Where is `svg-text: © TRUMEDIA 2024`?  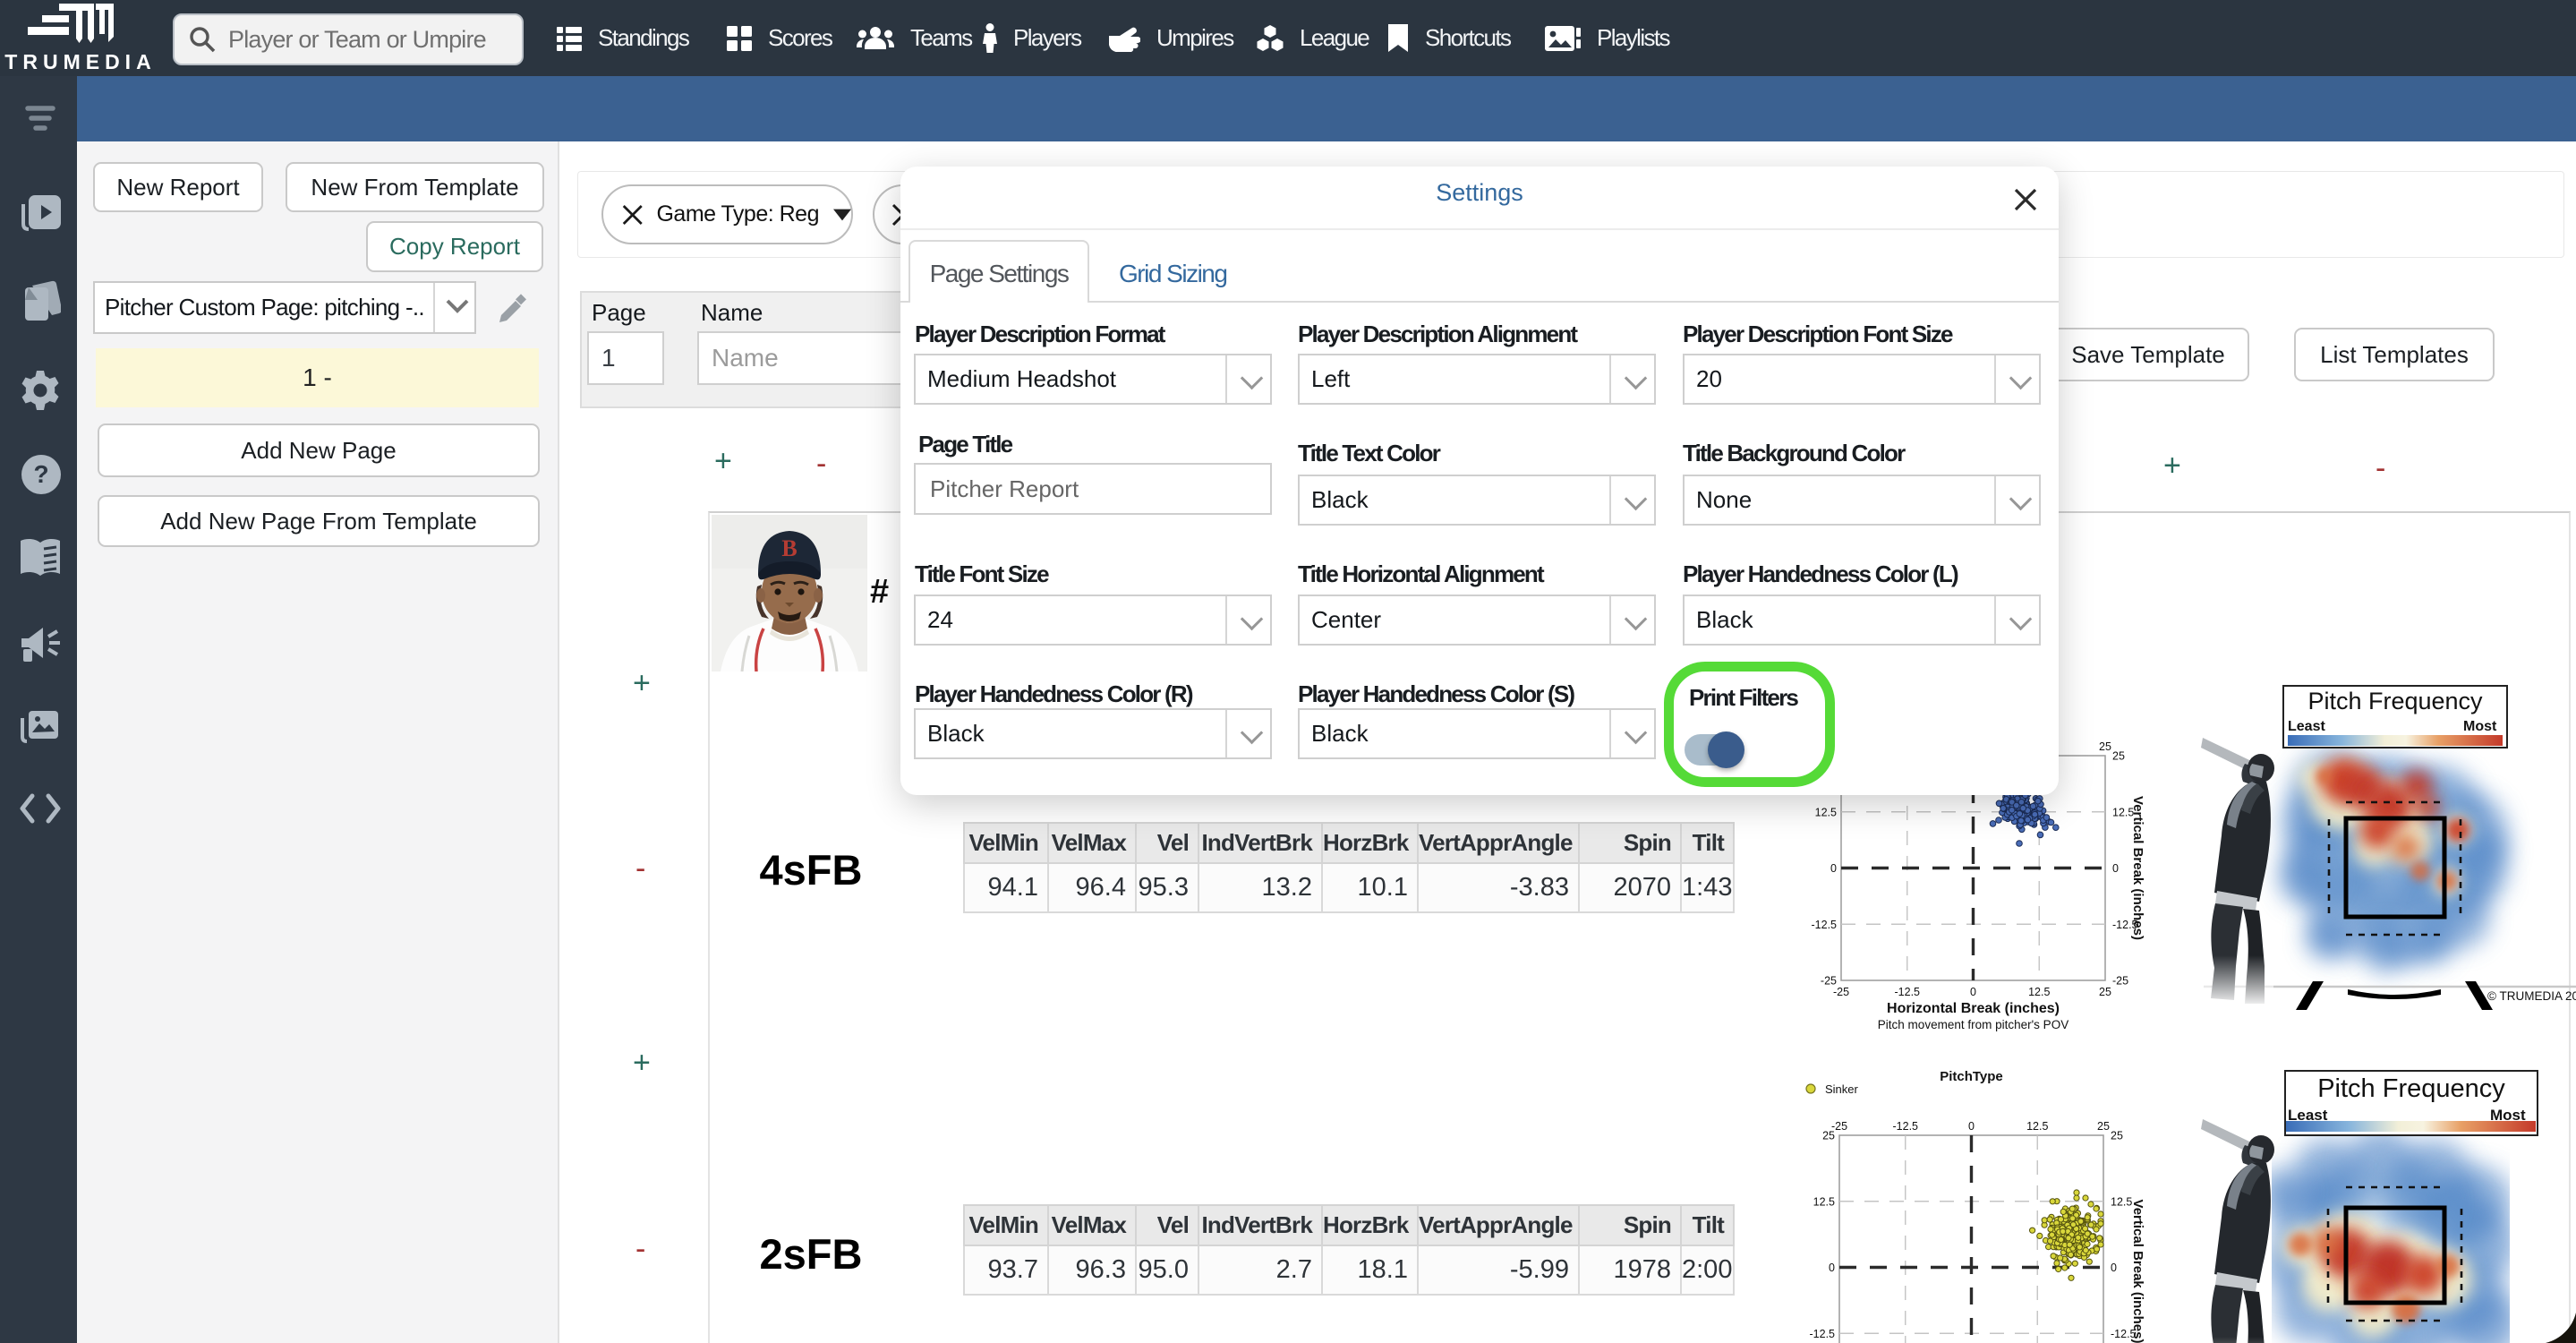 svg-text: © TRUMEDIA 2024 is located at coordinates (2531, 996).